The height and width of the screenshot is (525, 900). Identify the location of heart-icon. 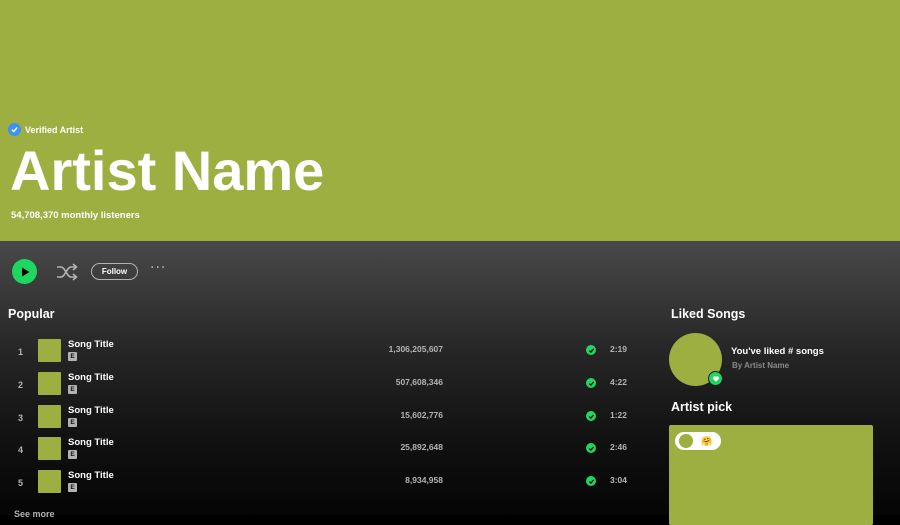
(715, 378).